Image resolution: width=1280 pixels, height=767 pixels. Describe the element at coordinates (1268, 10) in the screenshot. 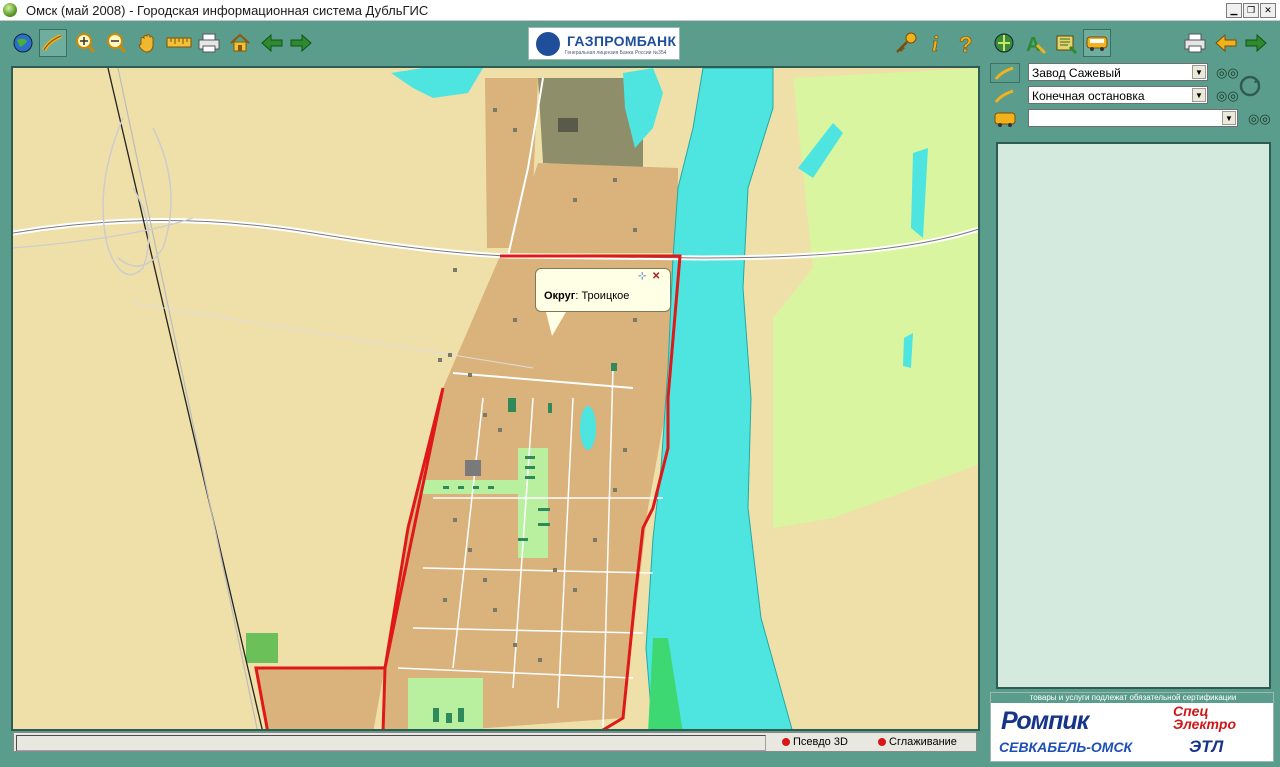

I see `close-button: ✕` at that location.